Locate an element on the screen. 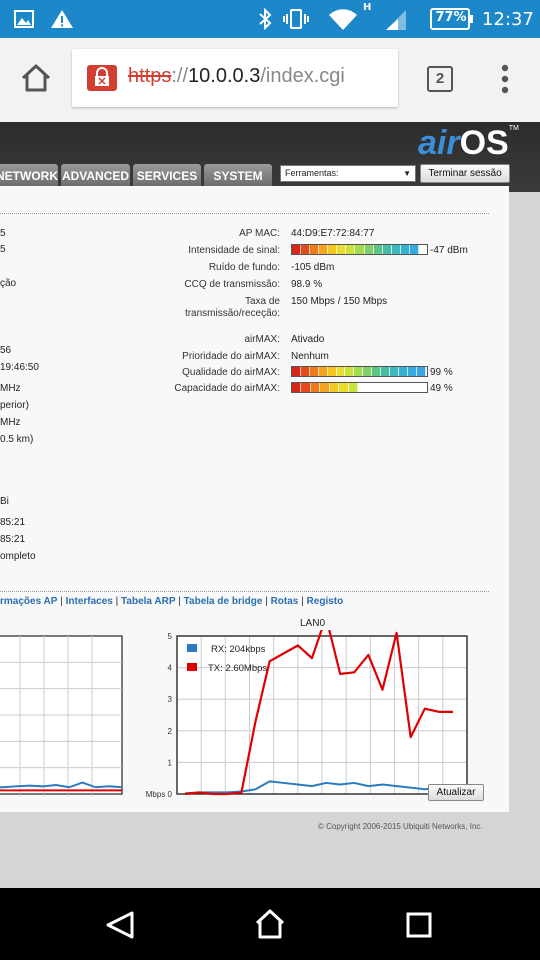  ap-mac-value: 44:D9:E7:72:84:77 is located at coordinates (333, 233).